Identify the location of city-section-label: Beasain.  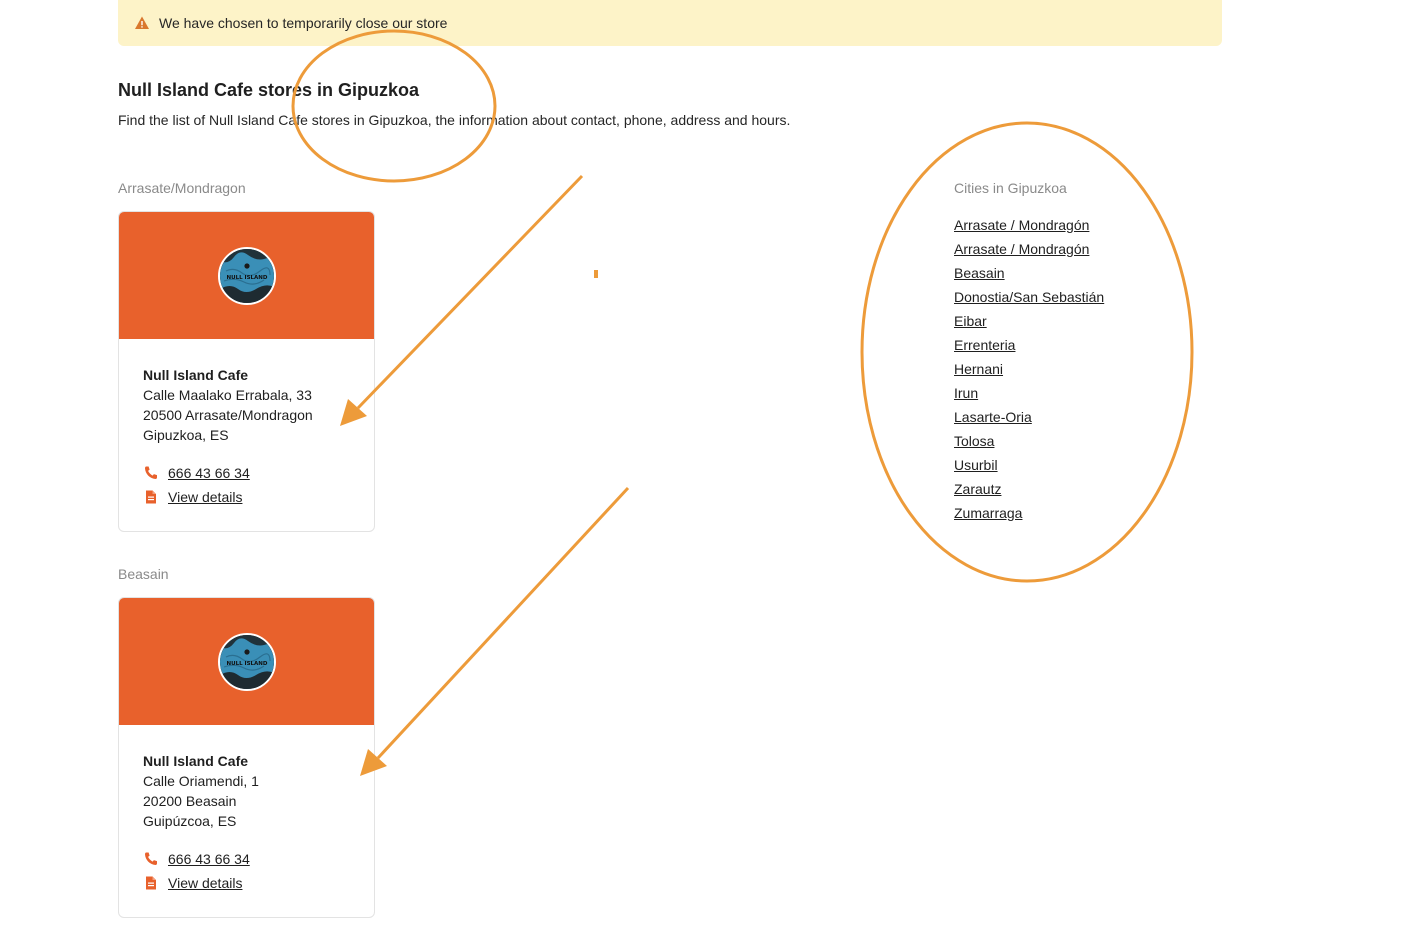
(143, 574).